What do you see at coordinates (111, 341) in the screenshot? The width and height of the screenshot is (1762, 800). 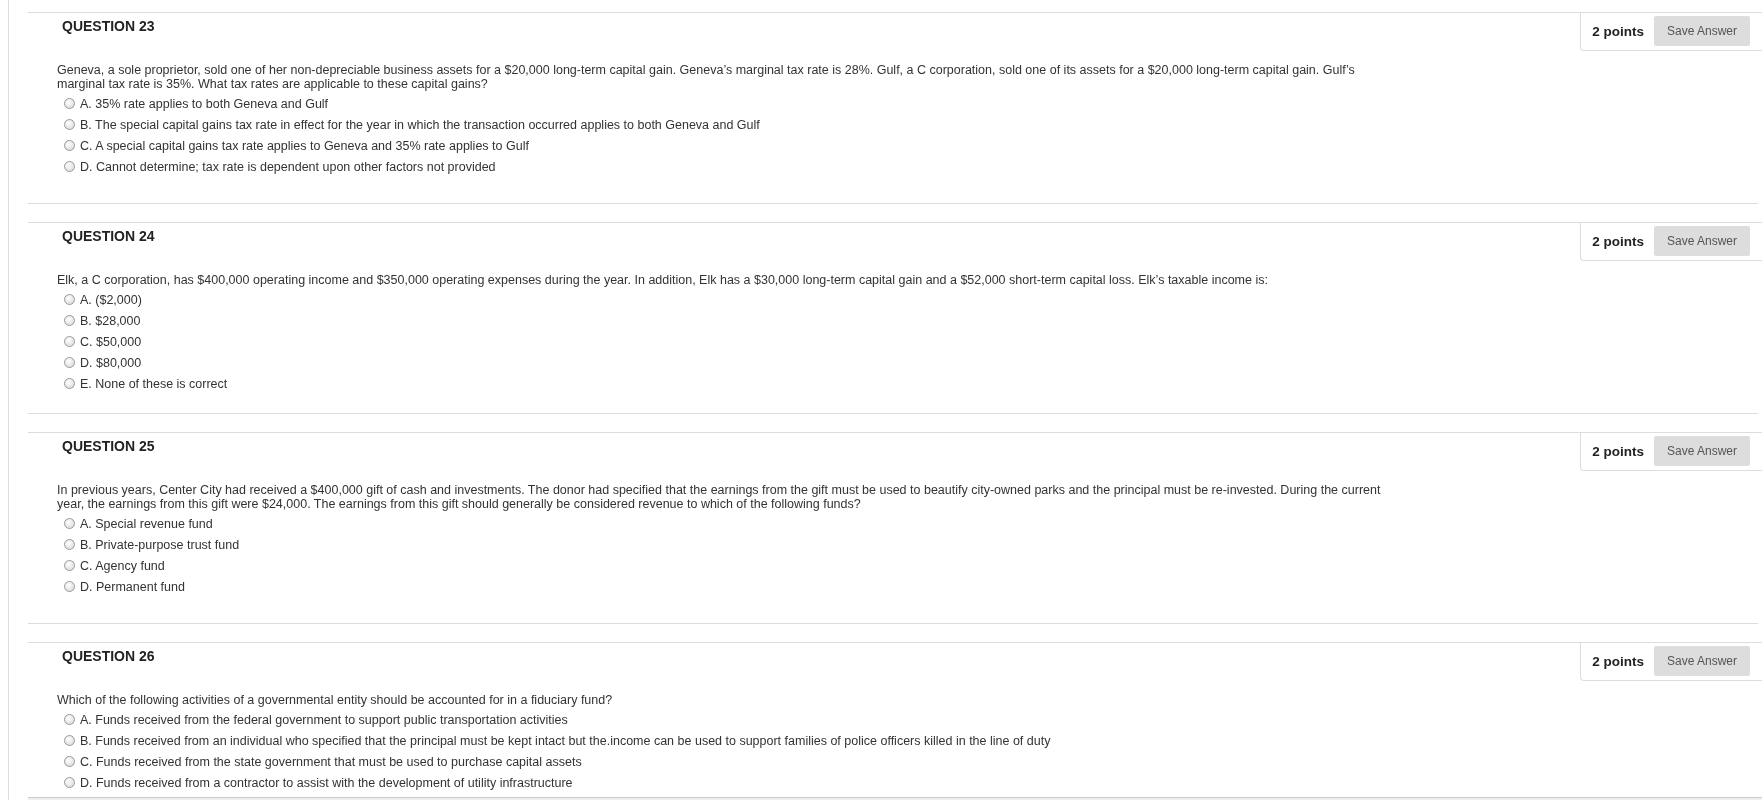 I see `option-label: C. $50,000` at bounding box center [111, 341].